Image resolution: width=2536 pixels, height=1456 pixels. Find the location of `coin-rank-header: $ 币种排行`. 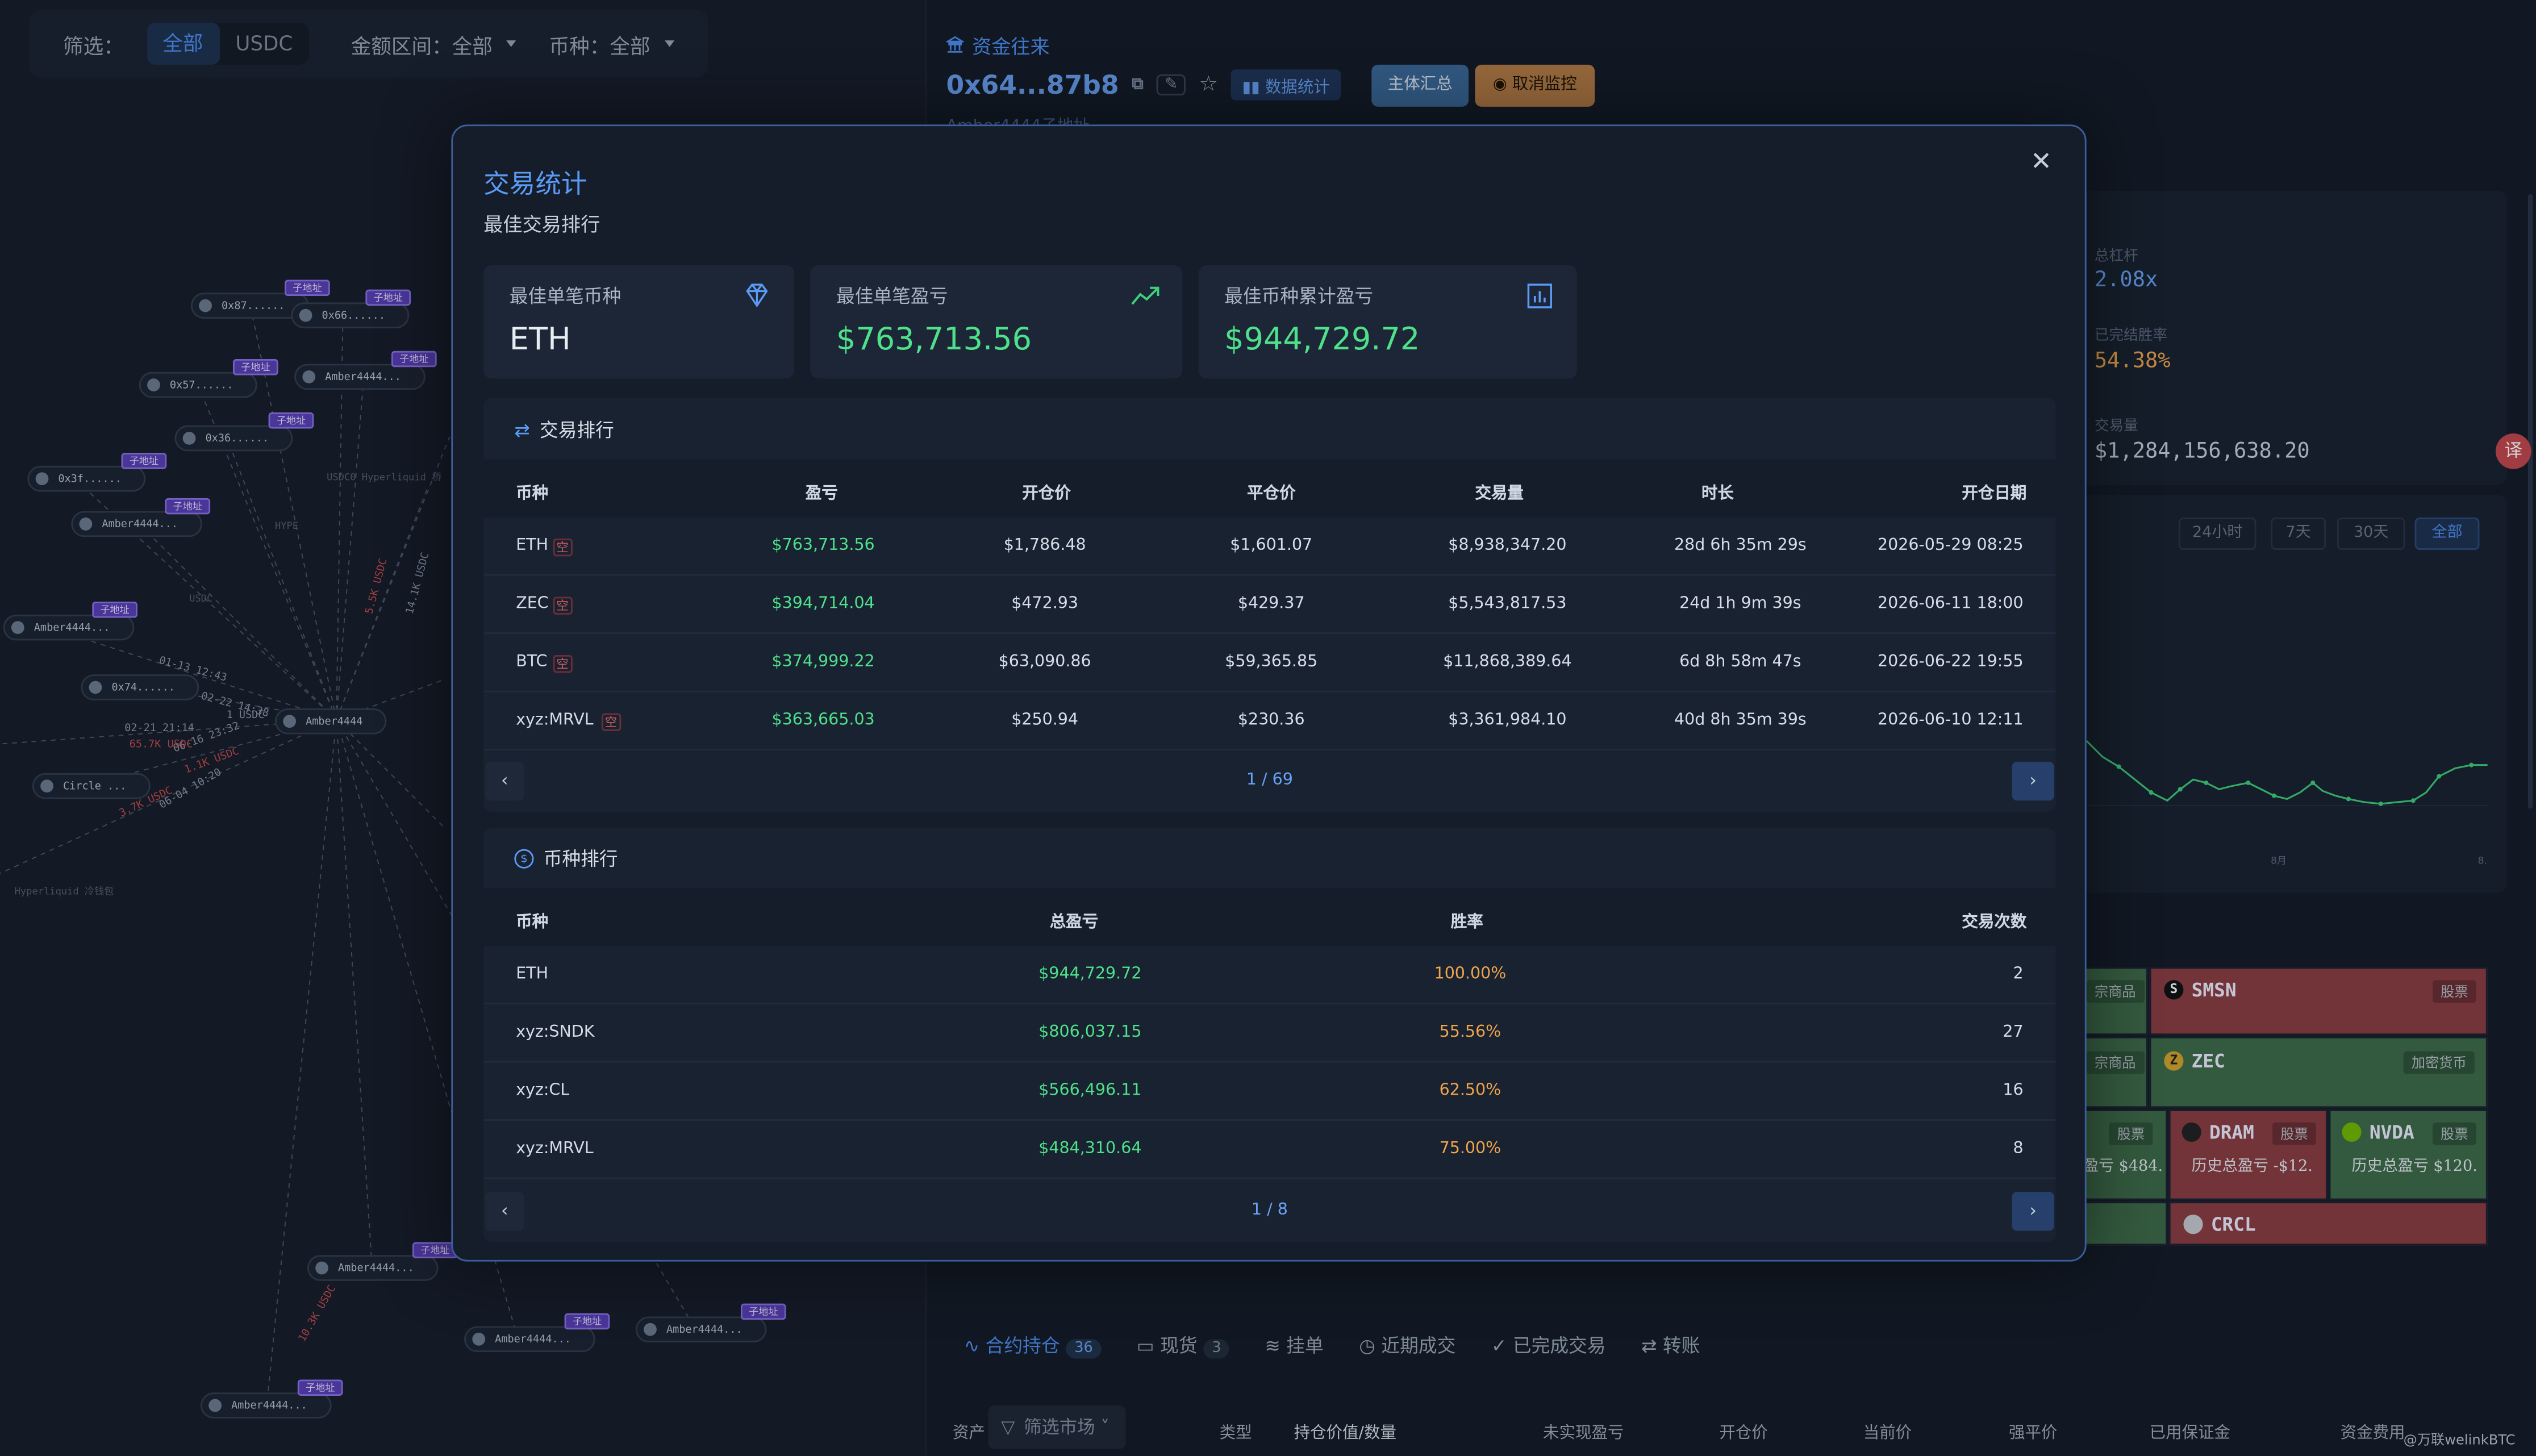

coin-rank-header: $ 币种排行 is located at coordinates (566, 859).